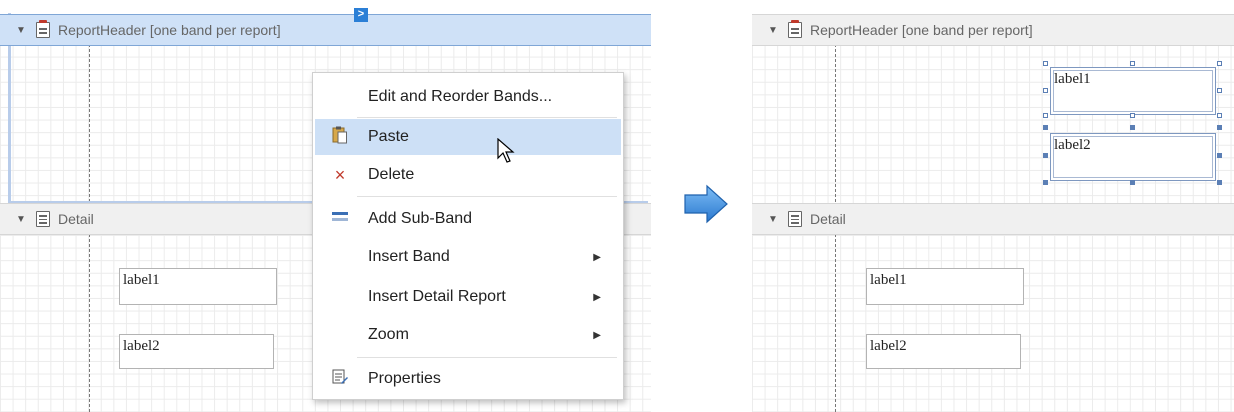 The width and height of the screenshot is (1234, 412). I want to click on pasted-label1-control: label1, so click(1133, 91).